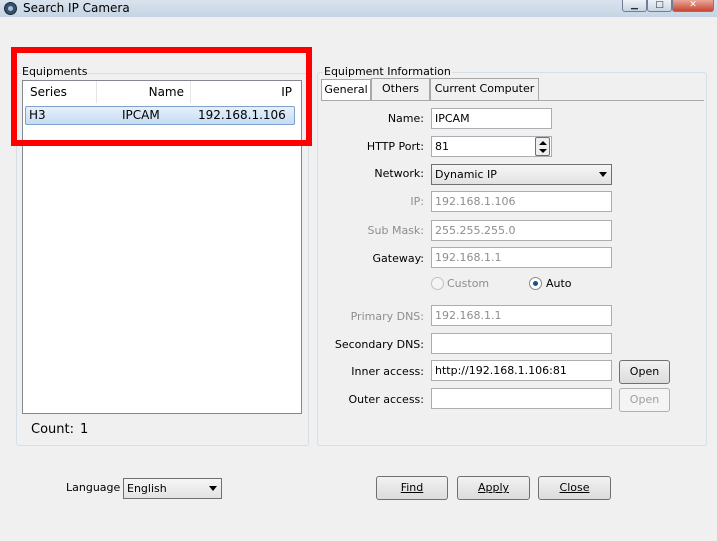 This screenshot has height=541, width=717. Describe the element at coordinates (542, 146) in the screenshot. I see `port-spinner` at that location.